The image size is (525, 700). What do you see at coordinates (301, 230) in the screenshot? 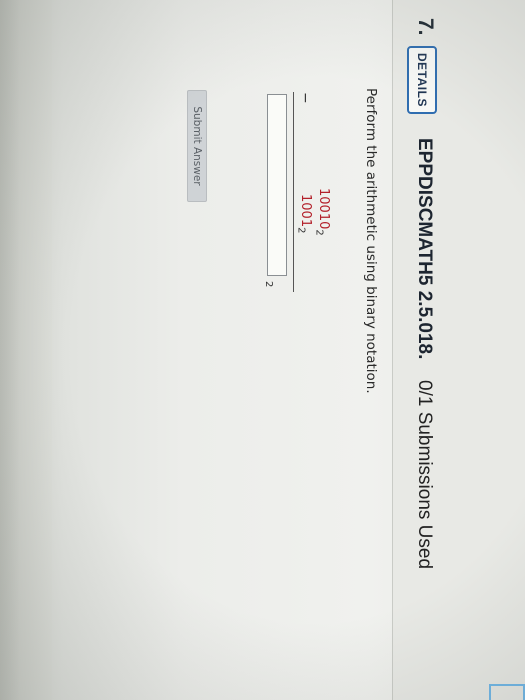
I see `operand-2-base: 2` at bounding box center [301, 230].